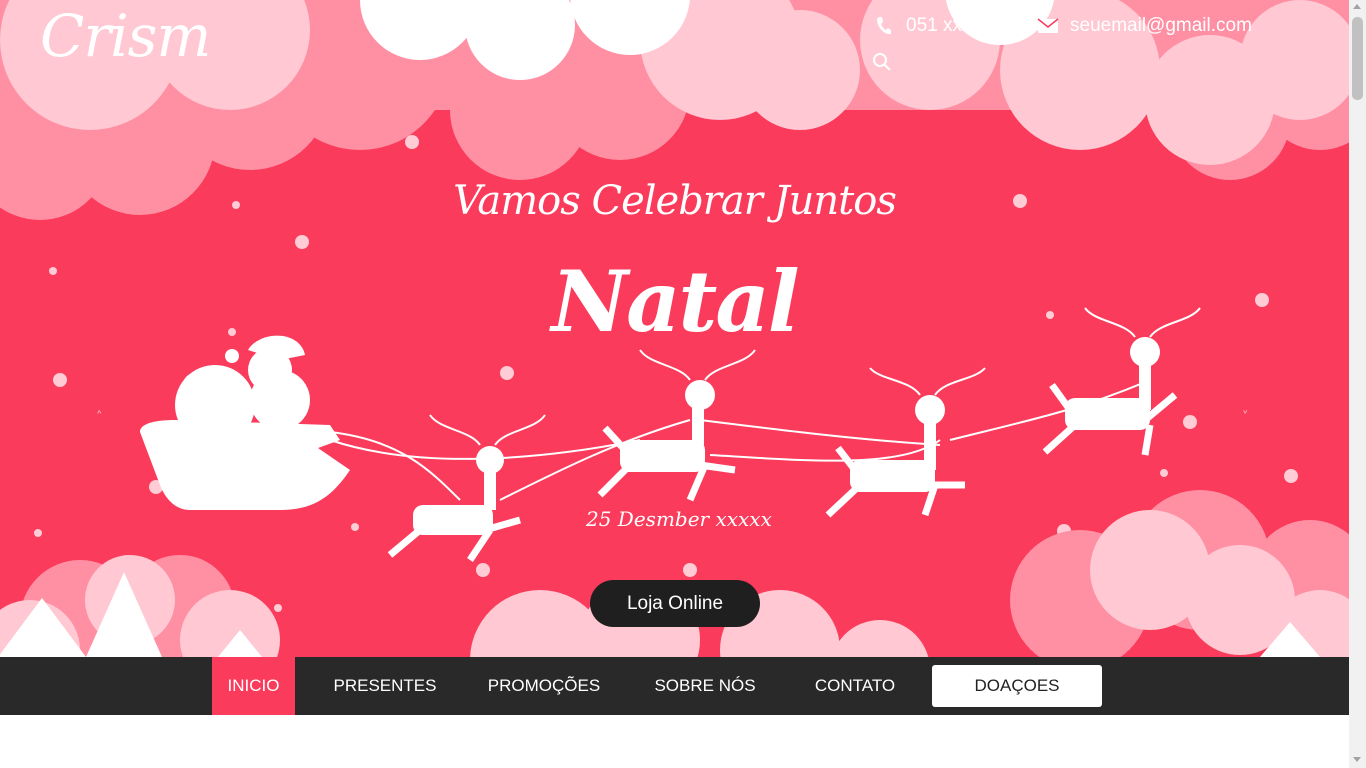  What do you see at coordinates (1357, 58) in the screenshot?
I see `scroll-thumb` at bounding box center [1357, 58].